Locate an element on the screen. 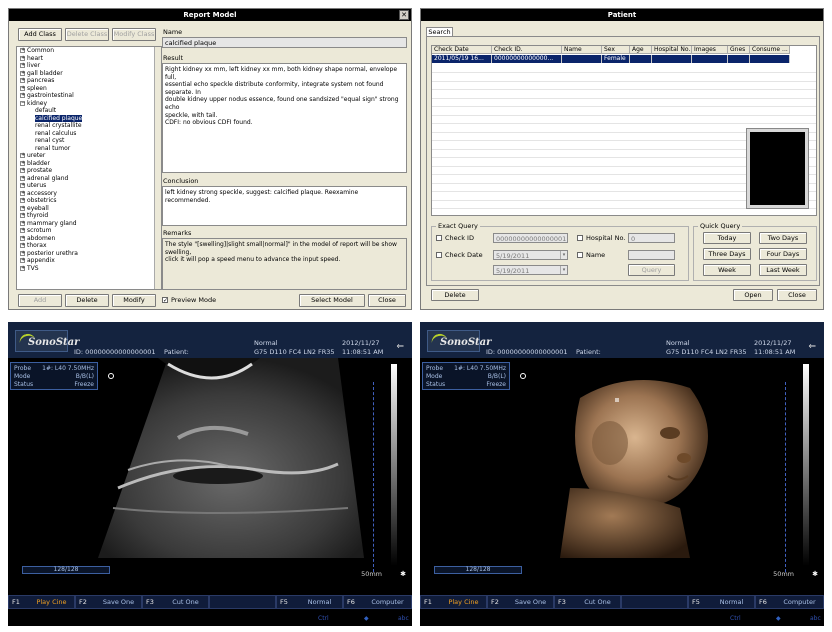 The width and height of the screenshot is (832, 632). tree-category: + TVS is located at coordinates (89, 269).